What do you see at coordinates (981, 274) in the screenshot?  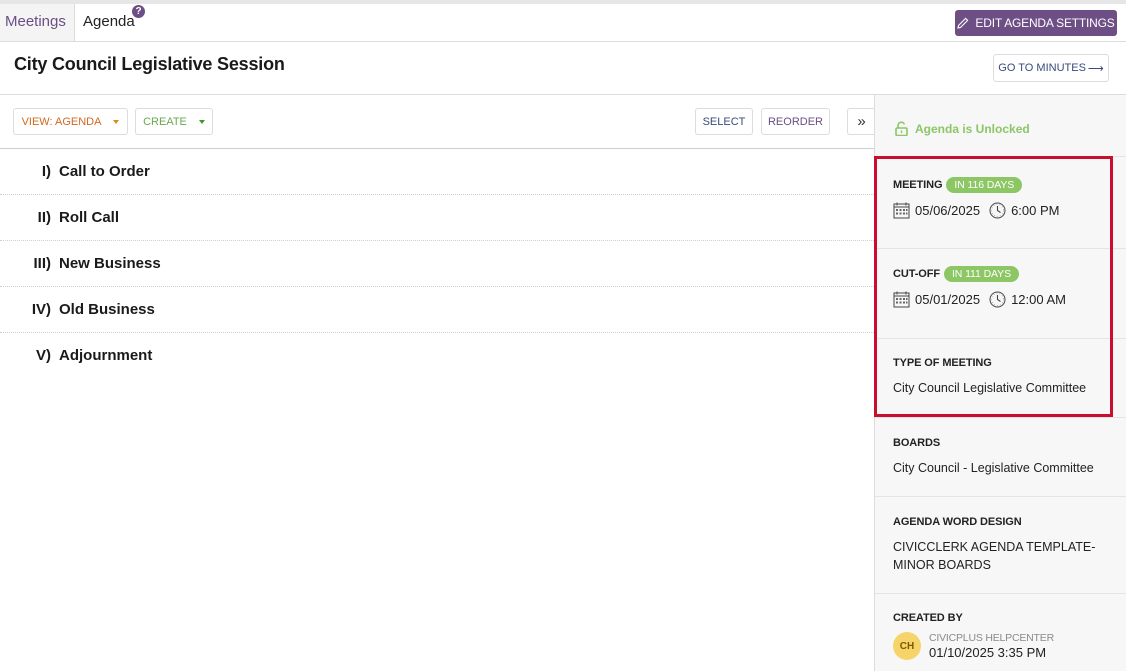 I see `cutoff-days-badge: IN 111 DAYS` at bounding box center [981, 274].